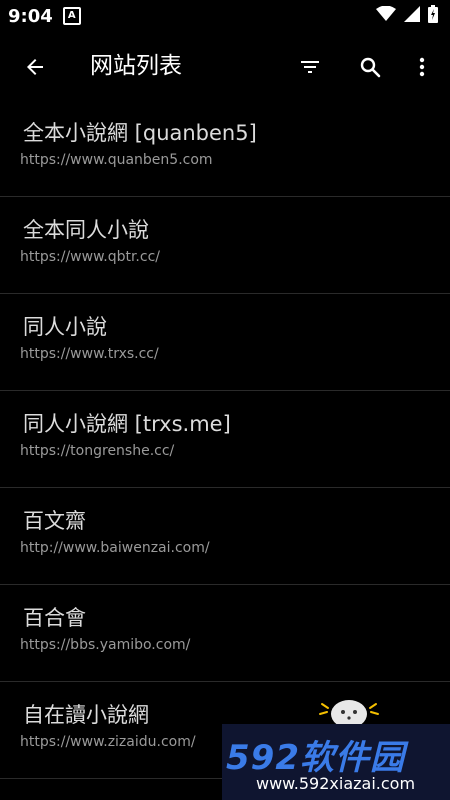 The height and width of the screenshot is (800, 450). I want to click on site-name: 同人小說網 [trxs.me], so click(127, 424).